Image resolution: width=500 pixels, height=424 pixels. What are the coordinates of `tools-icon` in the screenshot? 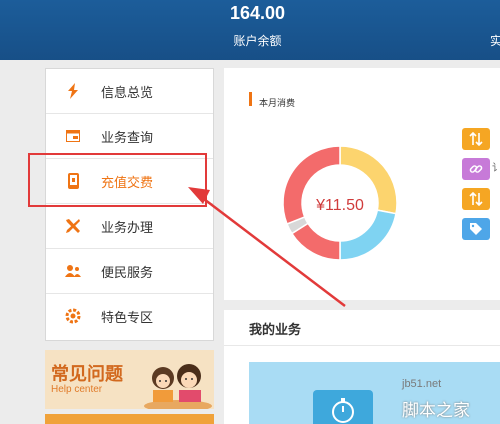 It's located at (73, 226).